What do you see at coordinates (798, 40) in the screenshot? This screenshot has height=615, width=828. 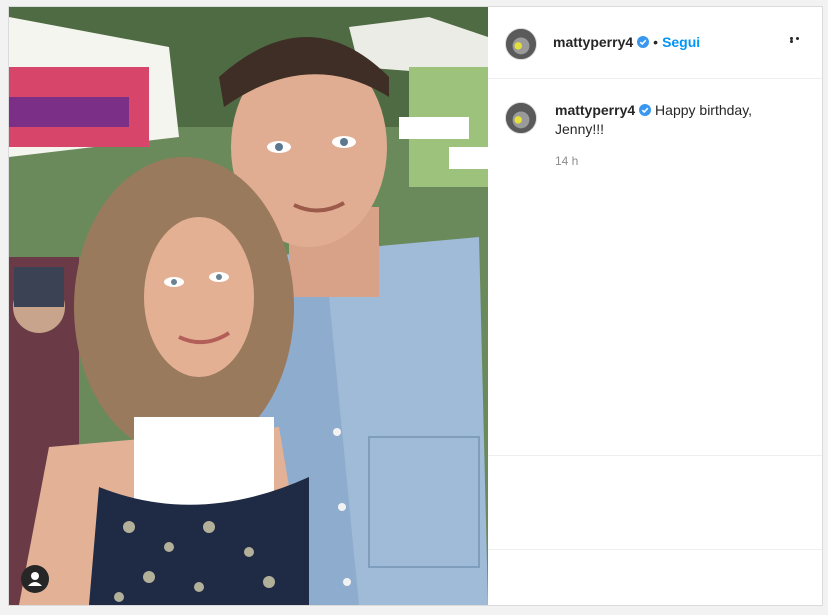 I see `more-options-icon` at bounding box center [798, 40].